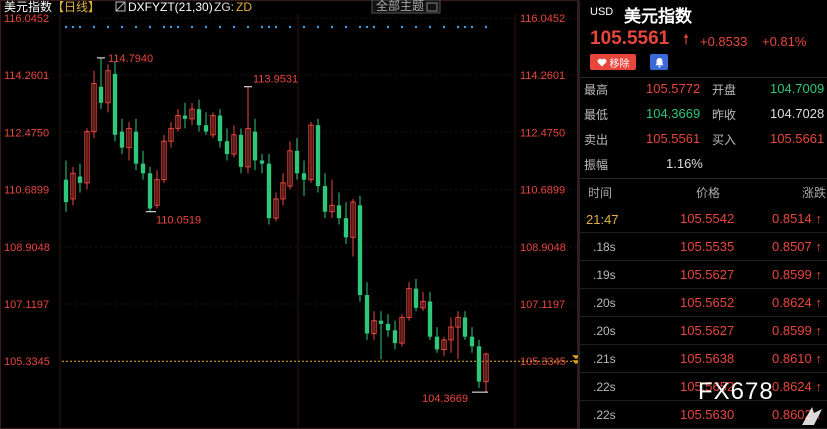  I want to click on ticks-header-time: 时间, so click(600, 193).